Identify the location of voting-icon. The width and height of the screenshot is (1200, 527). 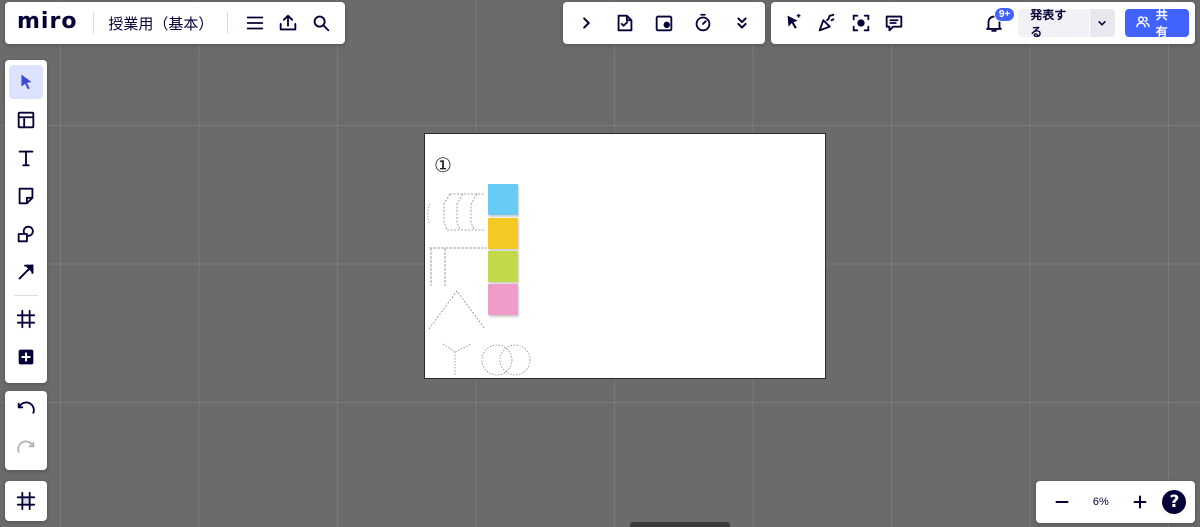
(625, 23).